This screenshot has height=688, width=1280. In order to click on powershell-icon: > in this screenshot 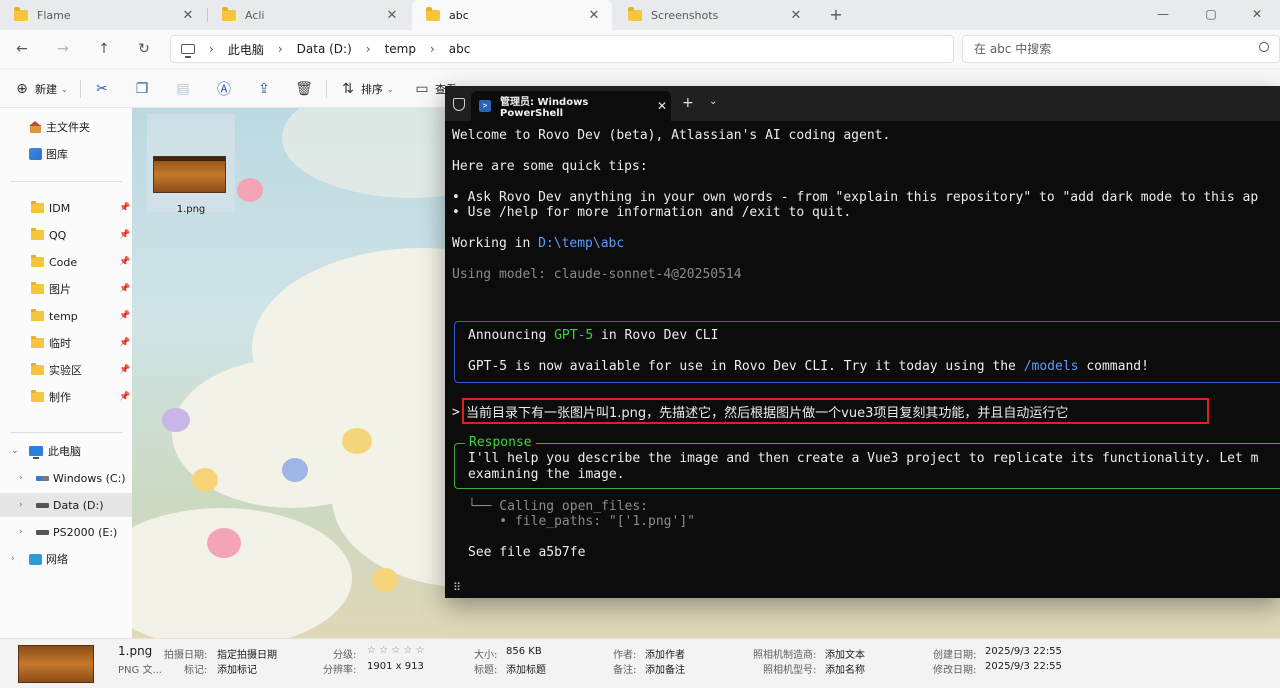, I will do `click(485, 106)`.